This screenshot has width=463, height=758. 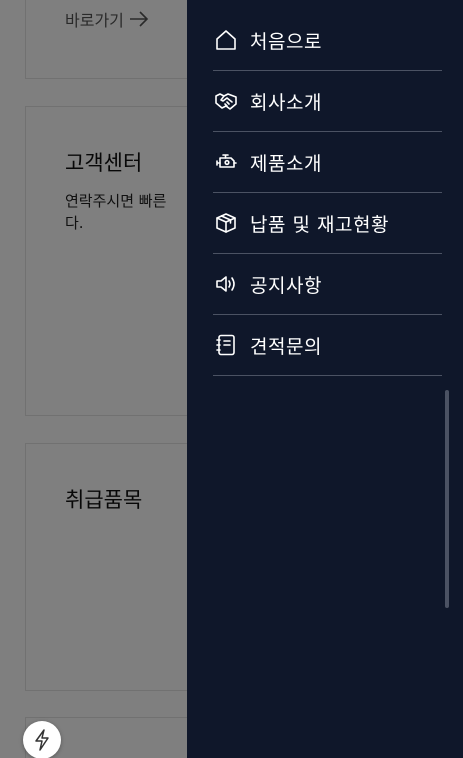 What do you see at coordinates (286, 163) in the screenshot?
I see `menu-item-label: 제품소개` at bounding box center [286, 163].